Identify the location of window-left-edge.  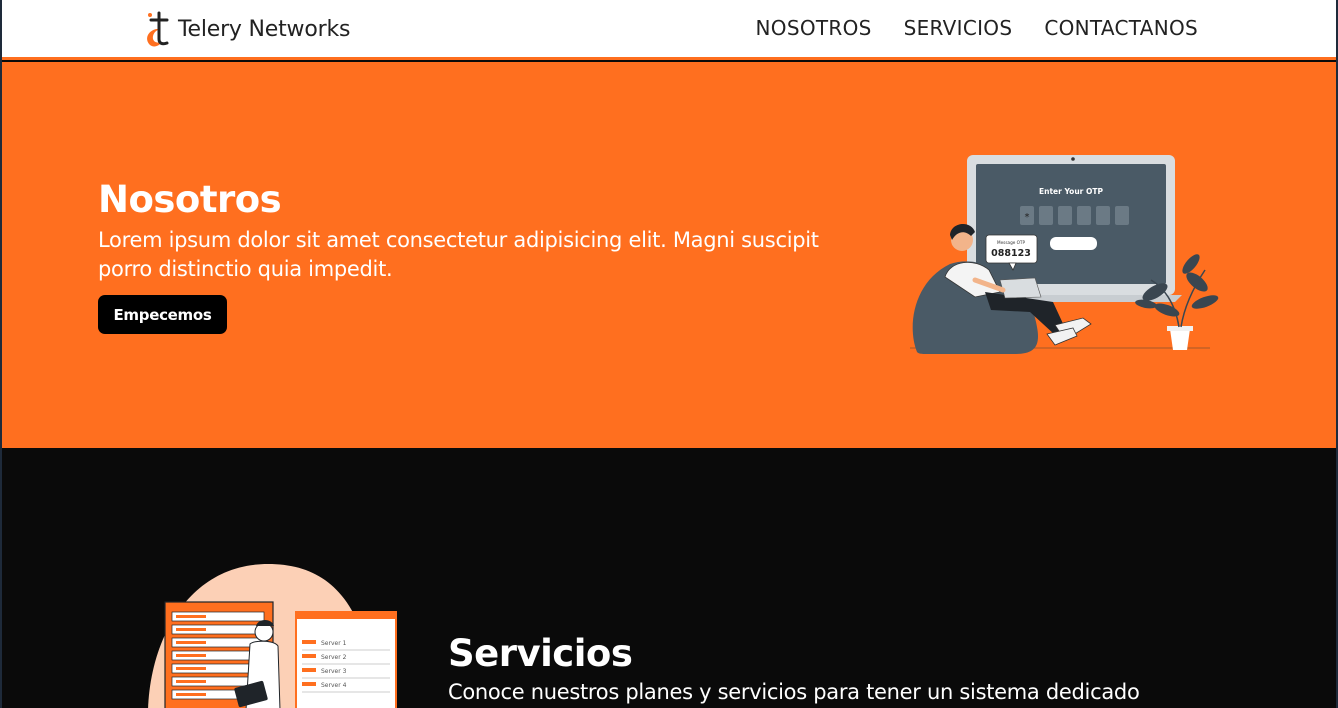
(1, 354).